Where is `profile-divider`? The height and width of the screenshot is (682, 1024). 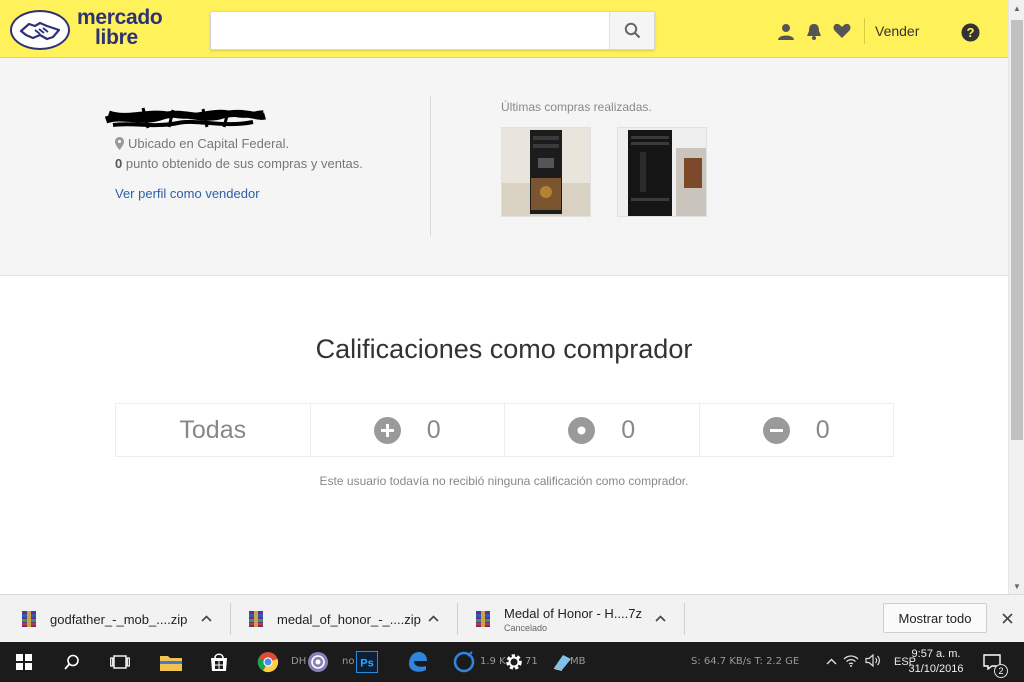
profile-divider is located at coordinates (430, 166).